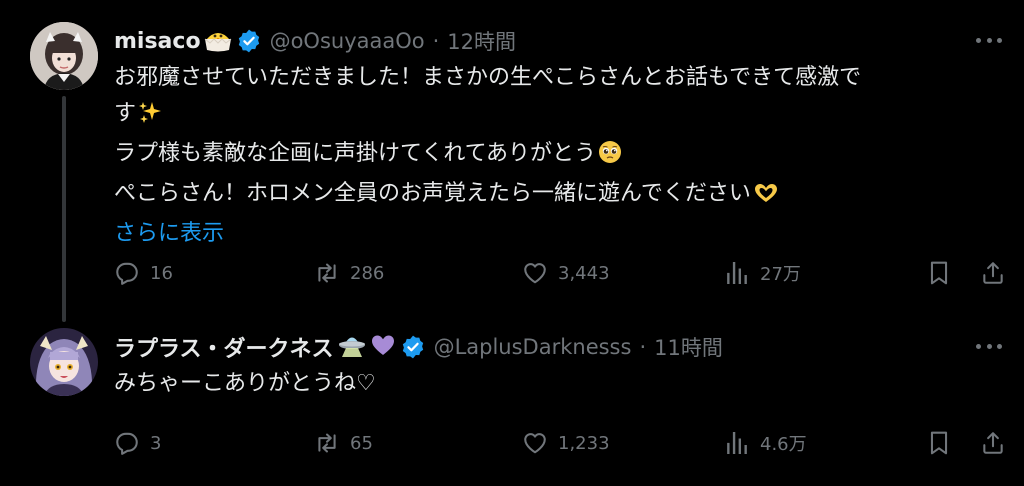 This screenshot has height=486, width=1024. What do you see at coordinates (584, 443) in the screenshot?
I see `like-count: 1,233` at bounding box center [584, 443].